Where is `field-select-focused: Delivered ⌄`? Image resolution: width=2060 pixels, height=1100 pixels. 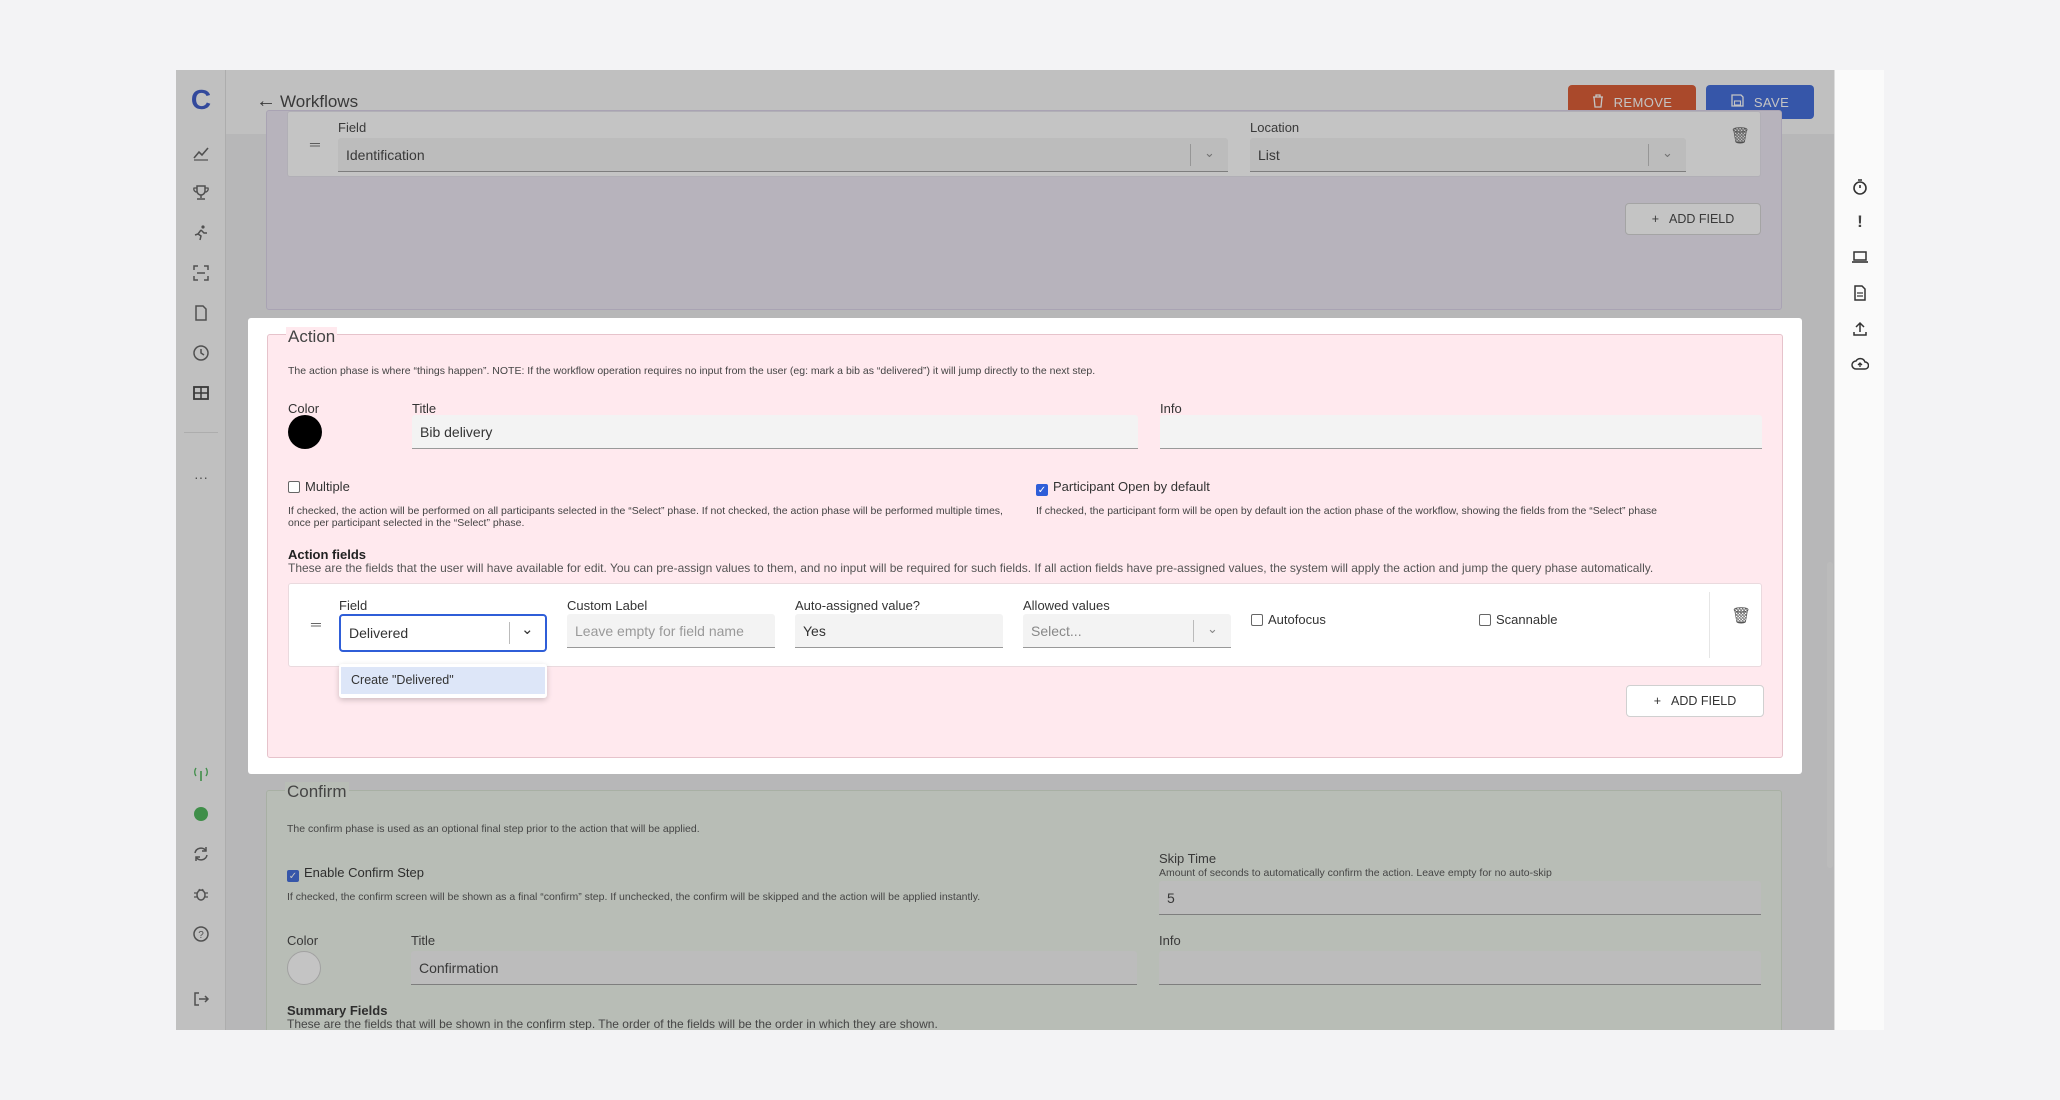
field-select-focused: Delivered ⌄ is located at coordinates (443, 633).